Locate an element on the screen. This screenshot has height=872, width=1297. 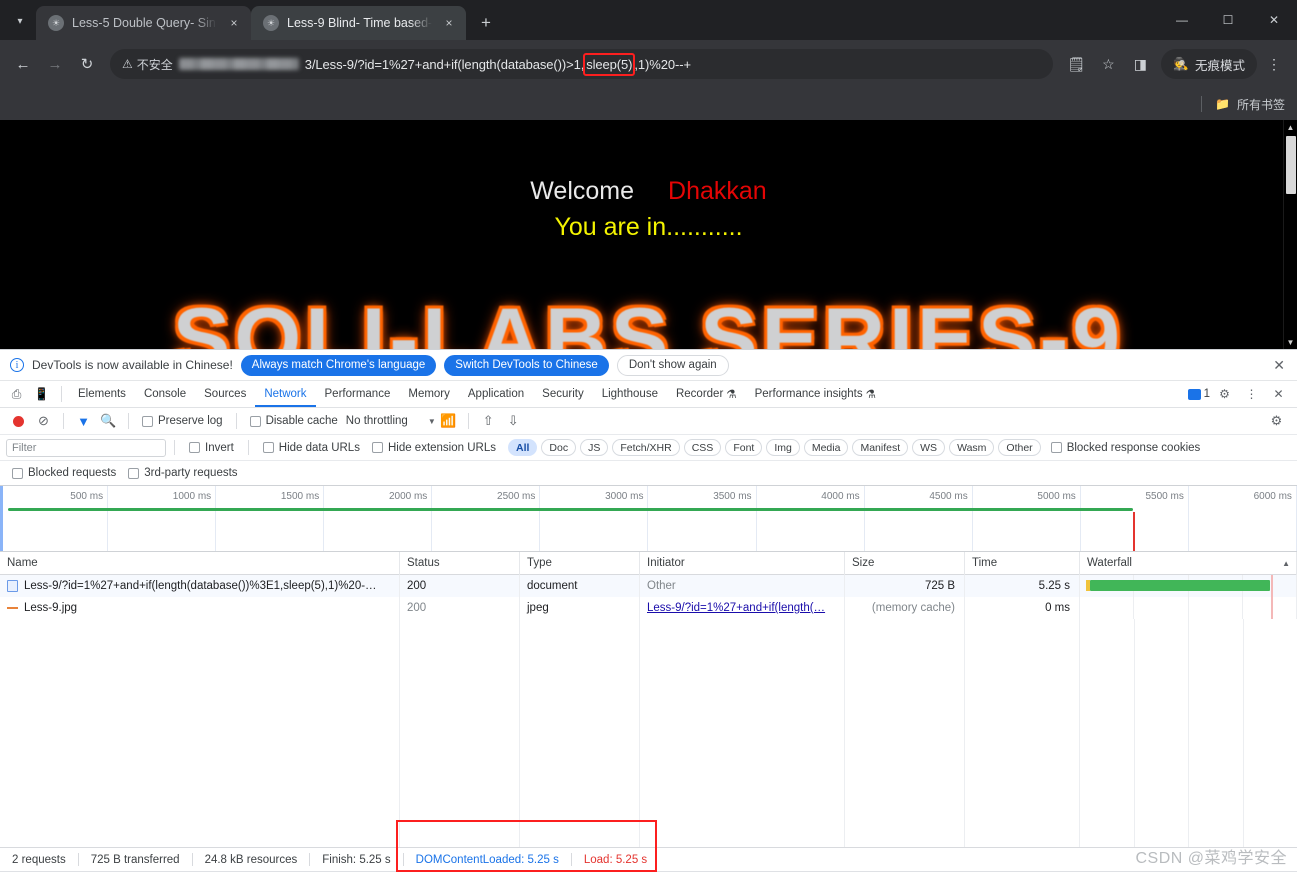
preserve-log-checkbox: Preserve log is located at coordinates (182, 421).